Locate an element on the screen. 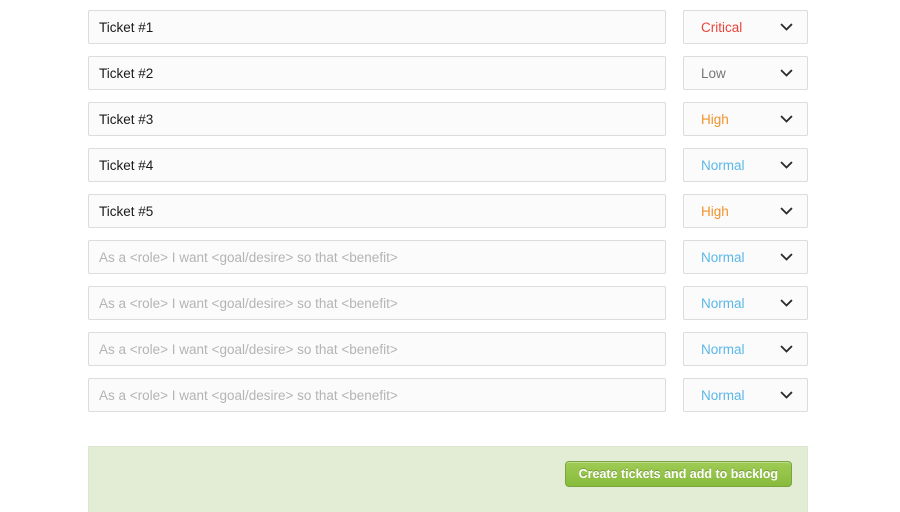  footer-action-panel: Create tickets and add to backlog is located at coordinates (448, 479).